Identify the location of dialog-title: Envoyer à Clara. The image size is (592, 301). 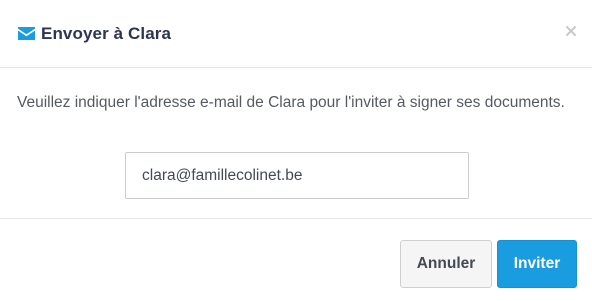
(106, 33).